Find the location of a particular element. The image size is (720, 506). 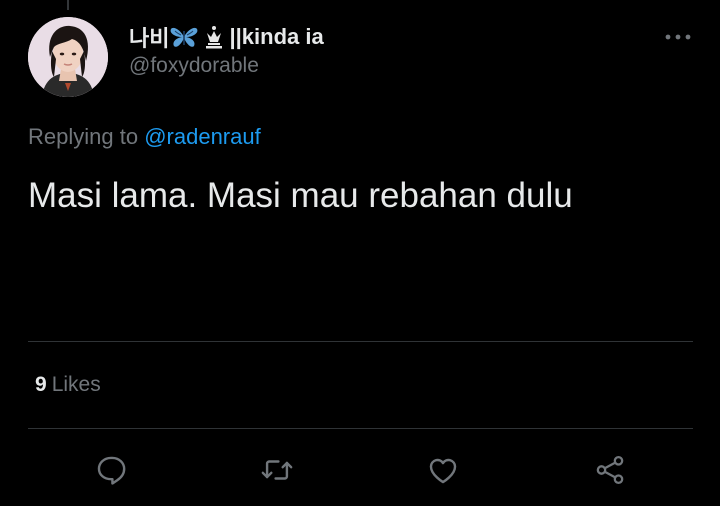

heart-icon is located at coordinates (443, 471).